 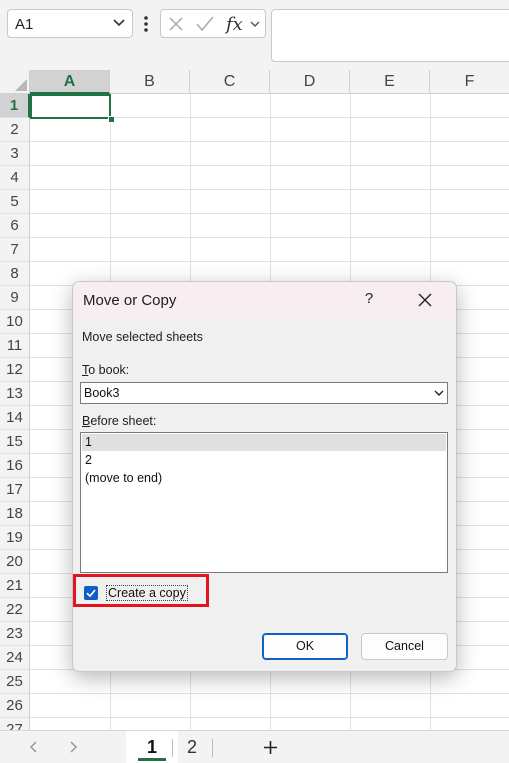 I want to click on list-item: (move to end), so click(x=264, y=478).